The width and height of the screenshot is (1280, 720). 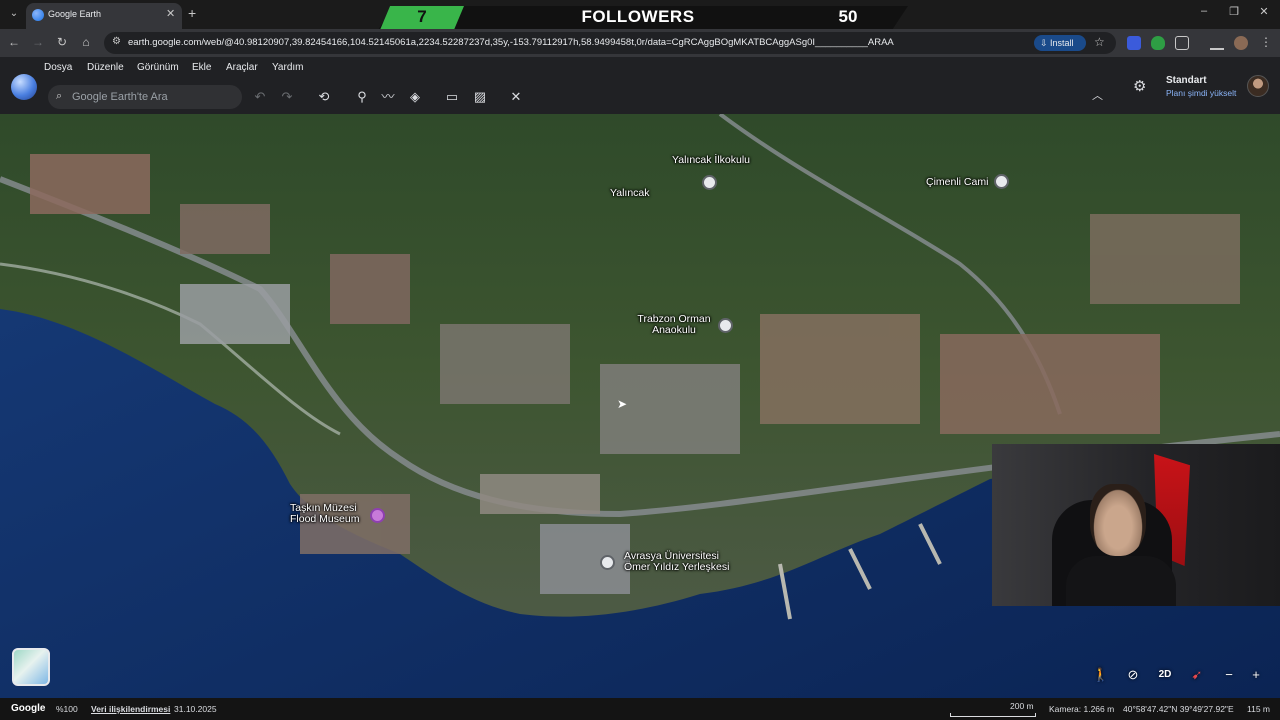 I want to click on earth-search-box: ⌕, so click(x=145, y=97).